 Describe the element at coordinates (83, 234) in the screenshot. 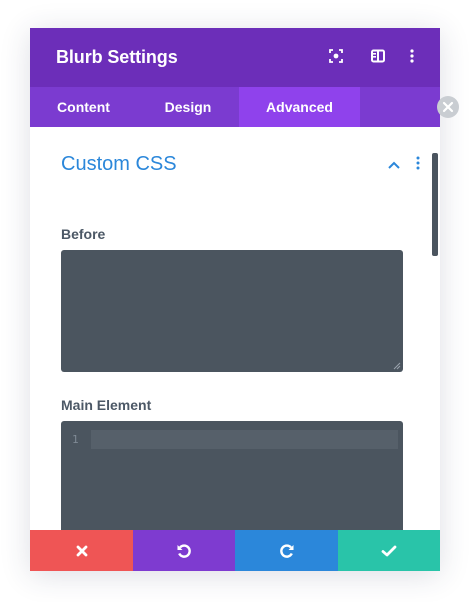

I see `before-label: Before` at that location.